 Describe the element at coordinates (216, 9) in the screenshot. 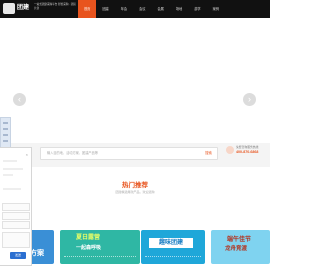

I see `nav-item-cases: 案例` at that location.